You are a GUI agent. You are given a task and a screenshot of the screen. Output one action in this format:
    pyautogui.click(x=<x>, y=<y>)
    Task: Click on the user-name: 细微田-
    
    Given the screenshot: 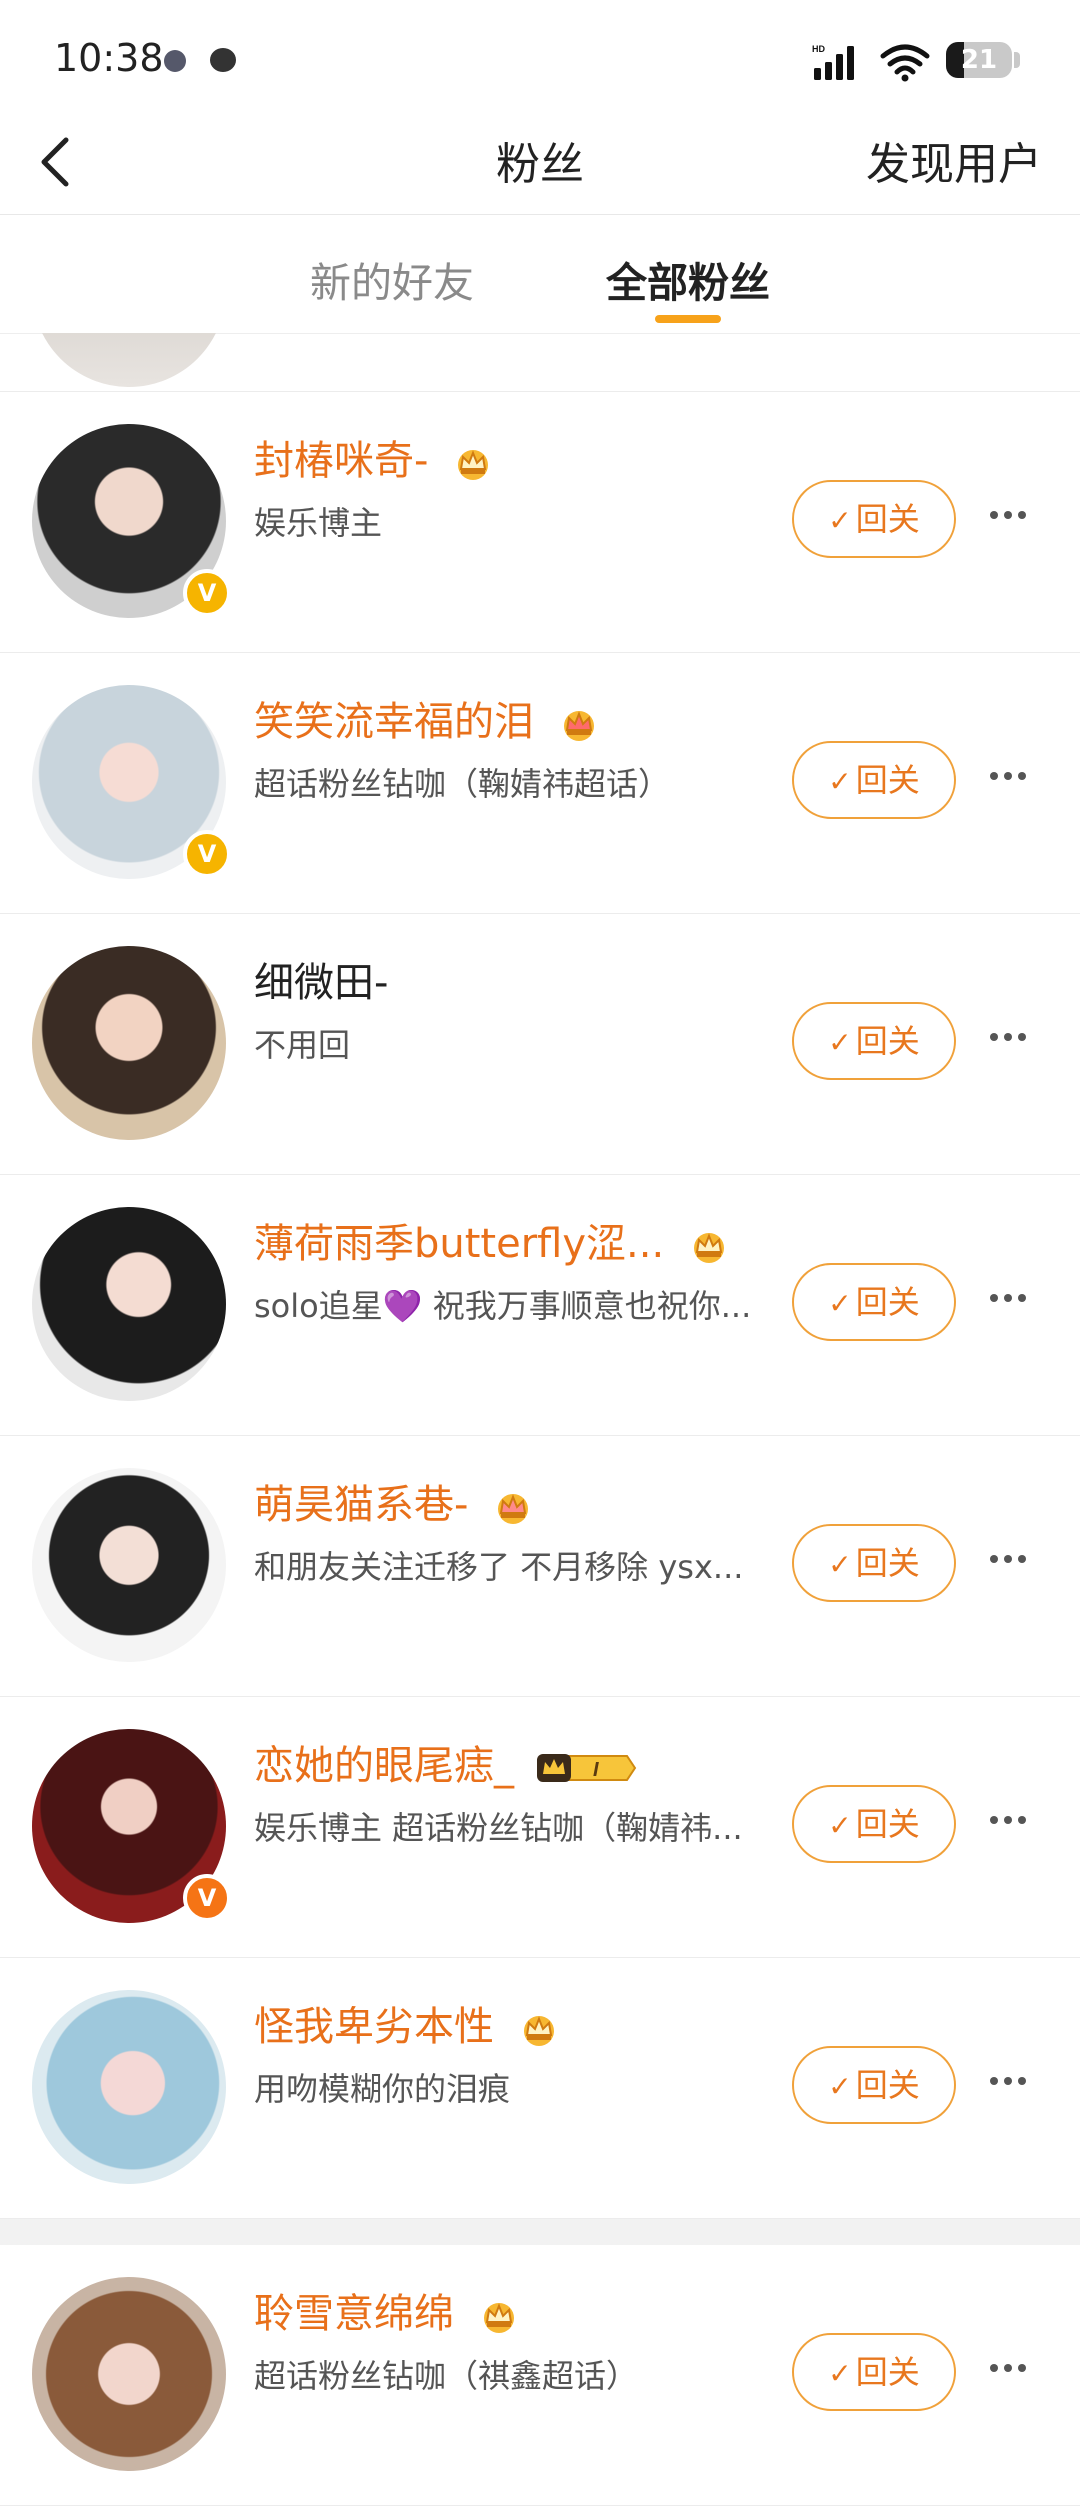 What is the action you would take?
    pyautogui.click(x=321, y=979)
    